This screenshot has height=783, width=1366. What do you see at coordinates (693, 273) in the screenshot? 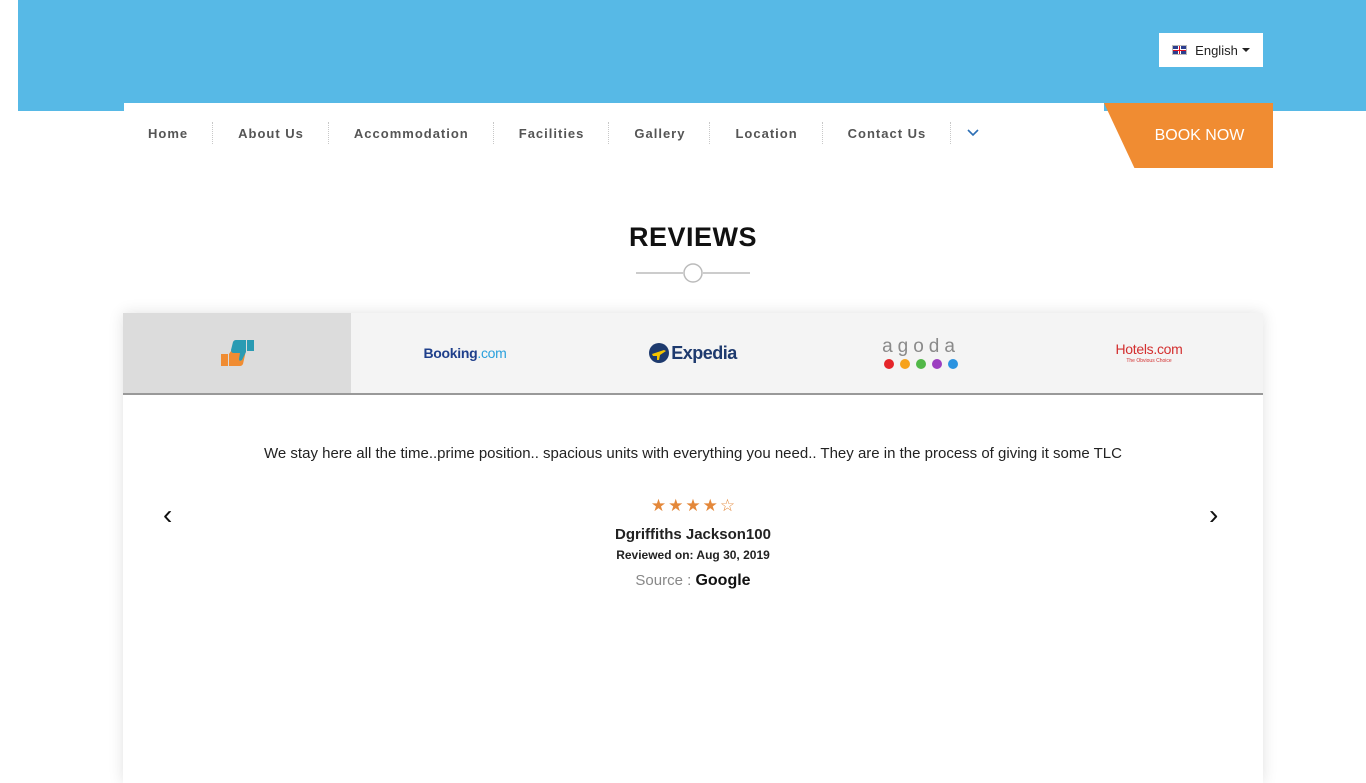
I see `title-divider` at bounding box center [693, 273].